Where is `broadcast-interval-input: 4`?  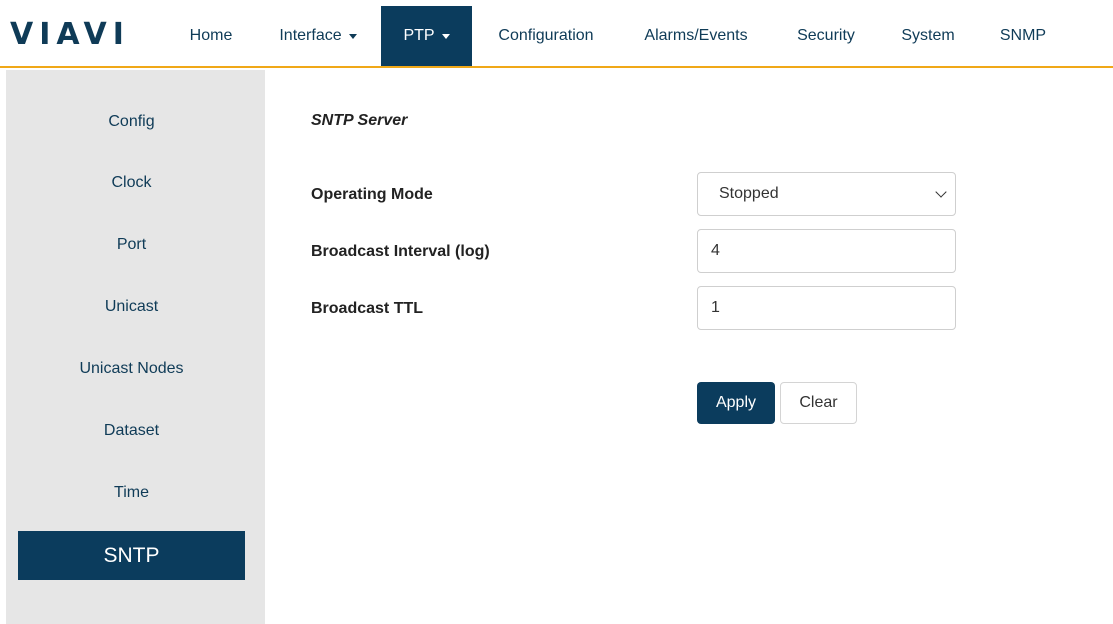
broadcast-interval-input: 4 is located at coordinates (826, 251).